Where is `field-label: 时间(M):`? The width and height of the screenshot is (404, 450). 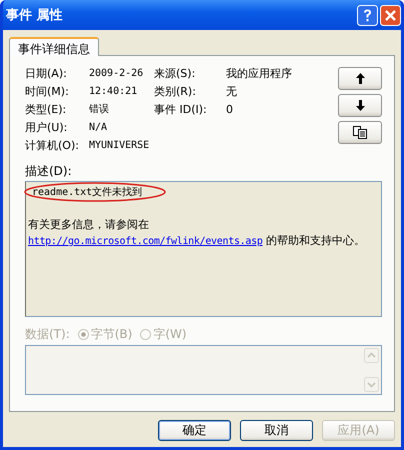 field-label: 时间(M): is located at coordinates (47, 91).